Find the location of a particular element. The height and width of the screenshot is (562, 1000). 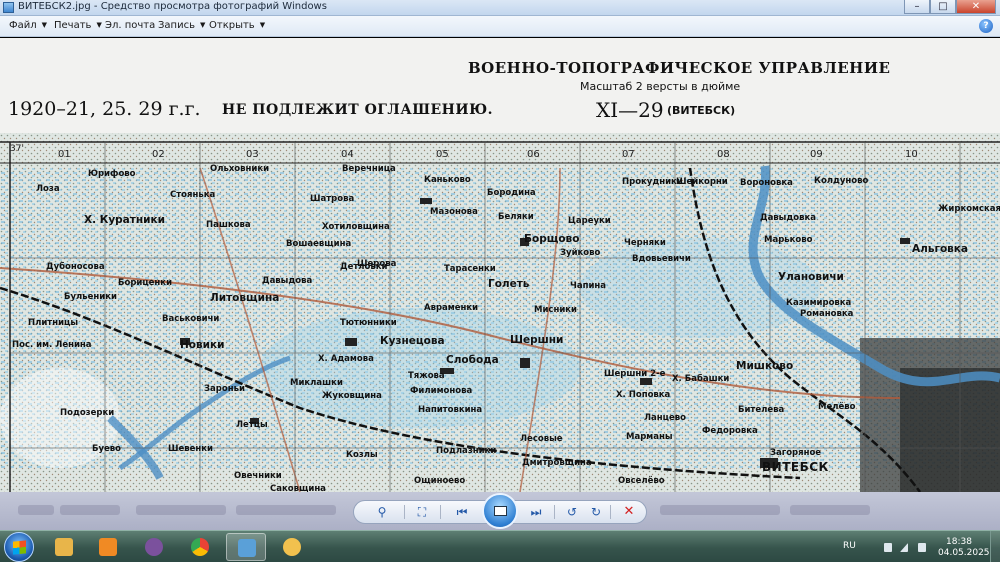

folder-icon is located at coordinates (64, 547).